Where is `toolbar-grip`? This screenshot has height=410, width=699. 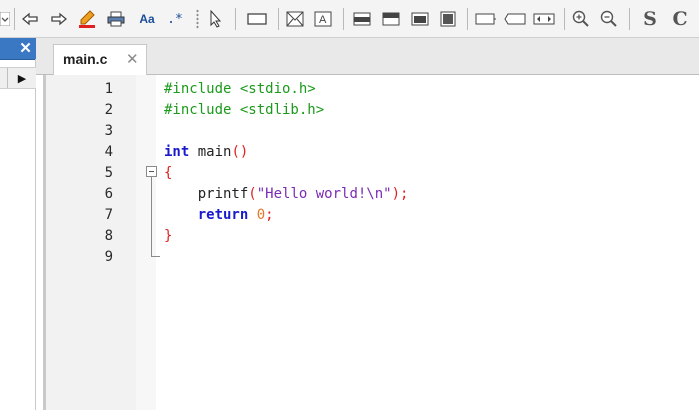
toolbar-grip is located at coordinates (197, 19).